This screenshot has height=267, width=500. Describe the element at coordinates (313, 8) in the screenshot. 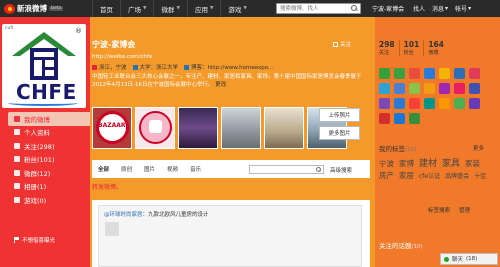

I see `search-input` at that location.